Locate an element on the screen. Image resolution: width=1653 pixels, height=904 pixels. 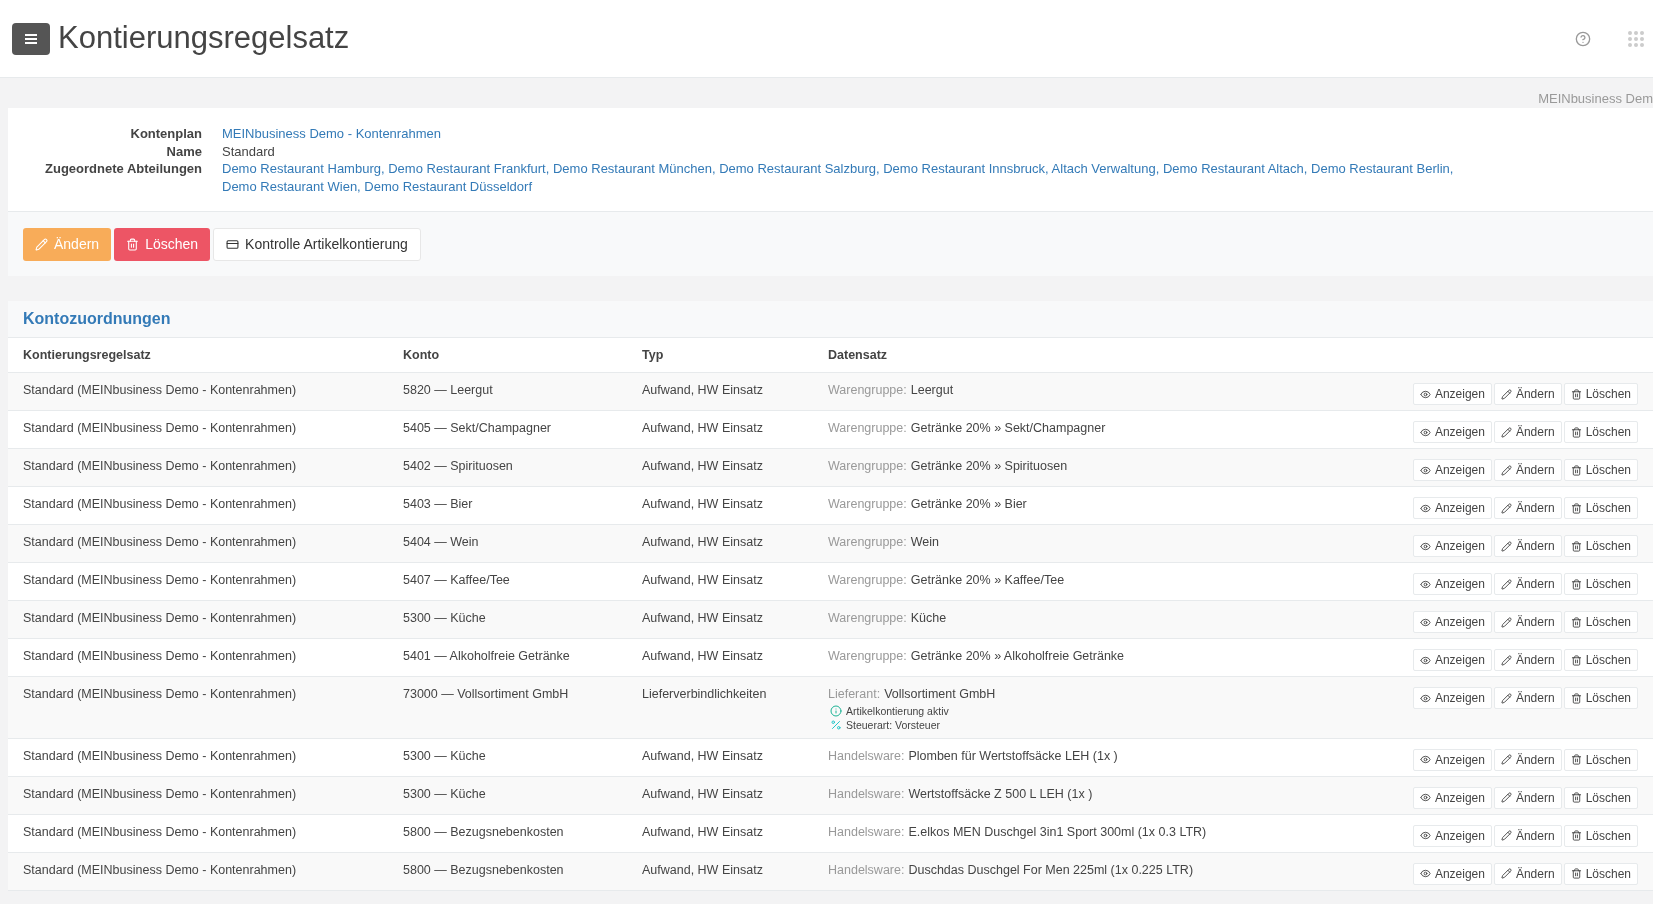
detail-link: Demo Restaurant Wien, is located at coordinates (291, 186).